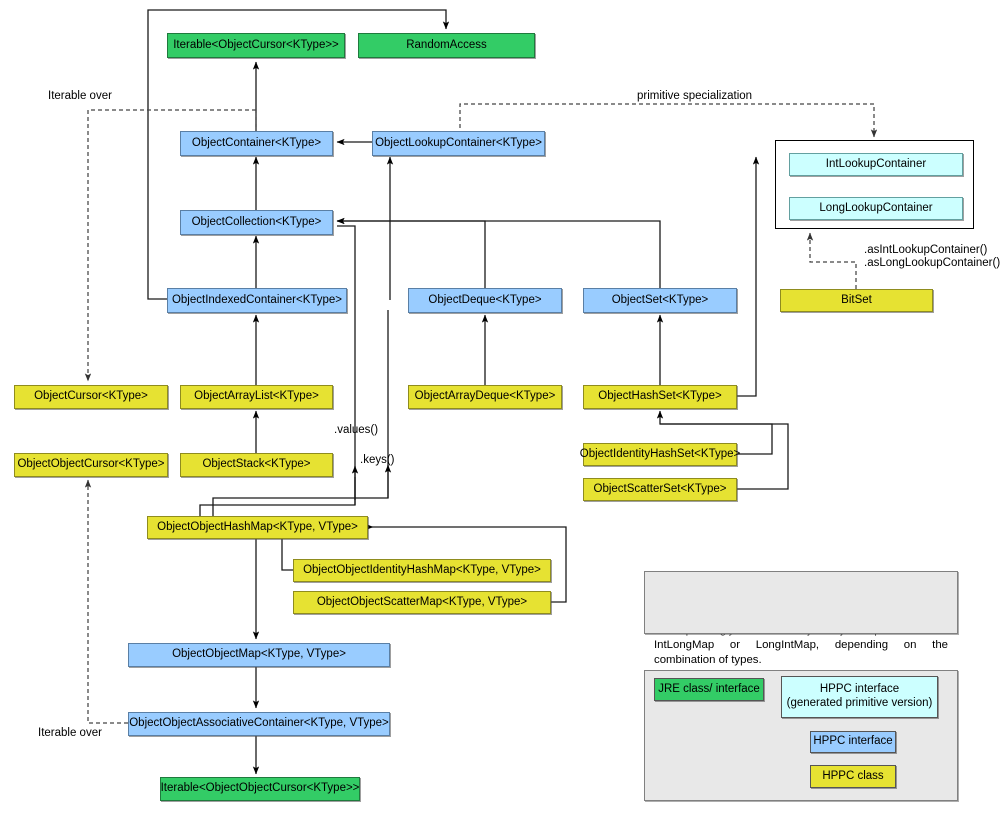  I want to click on edge-label-as-int-lookup-container: .asIntLookupContainer(), so click(926, 250).